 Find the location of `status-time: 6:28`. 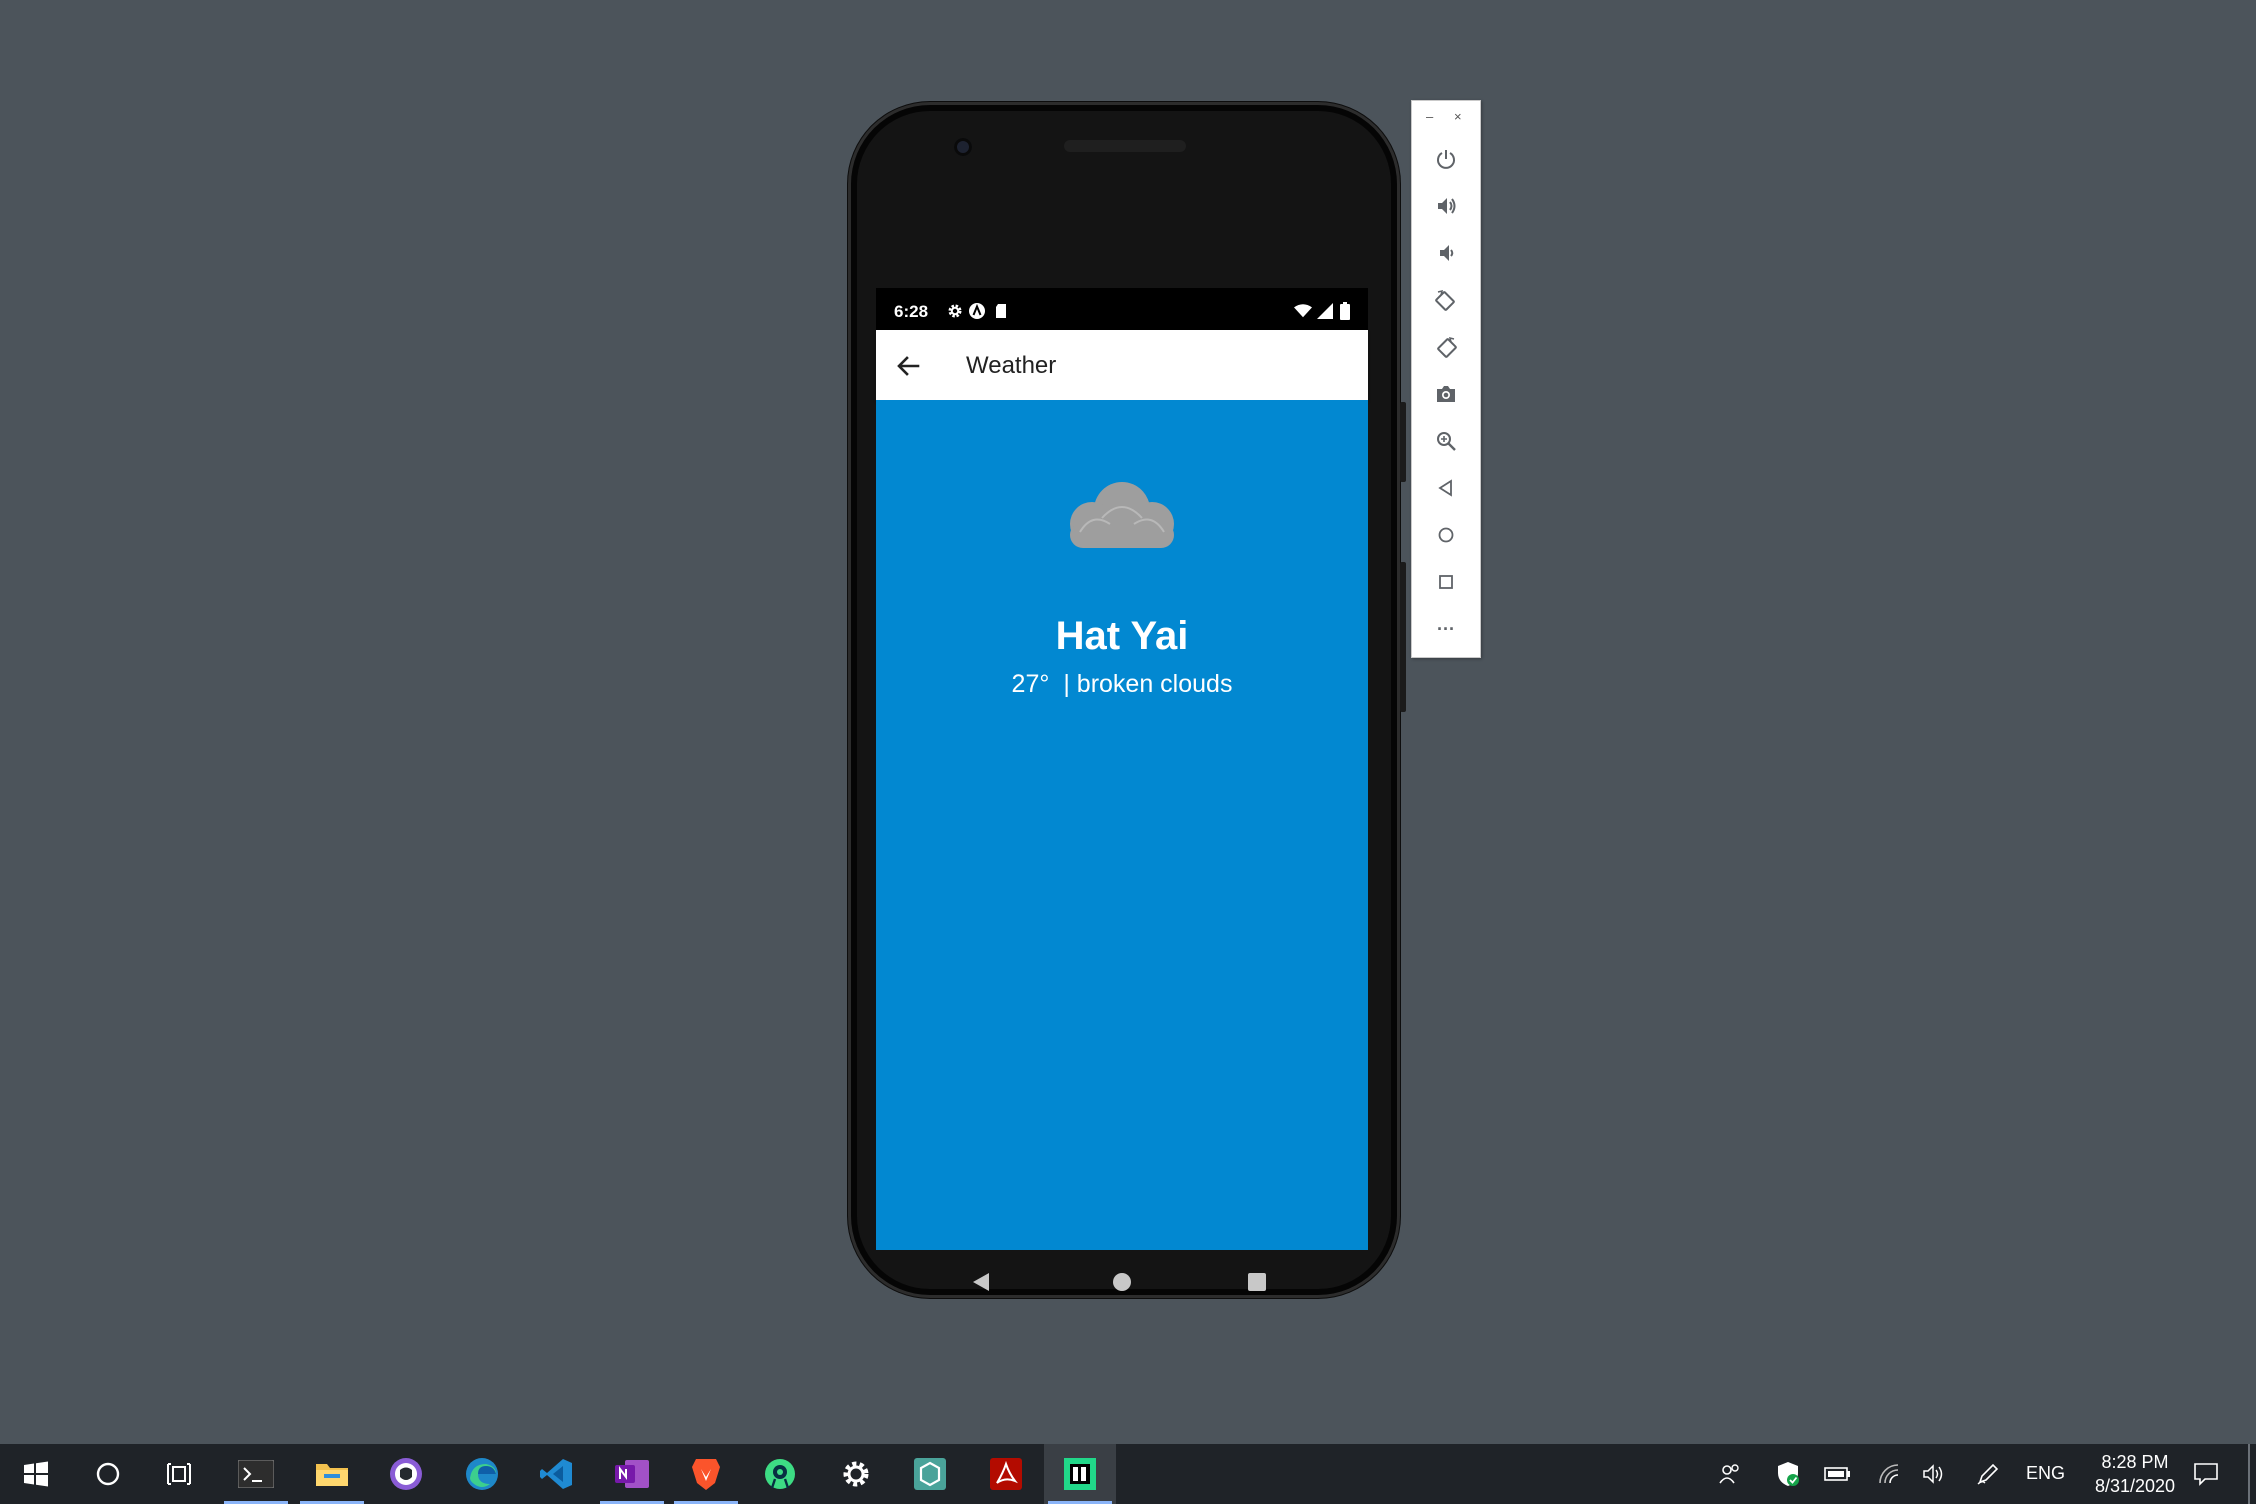

status-time: 6:28 is located at coordinates (911, 311).